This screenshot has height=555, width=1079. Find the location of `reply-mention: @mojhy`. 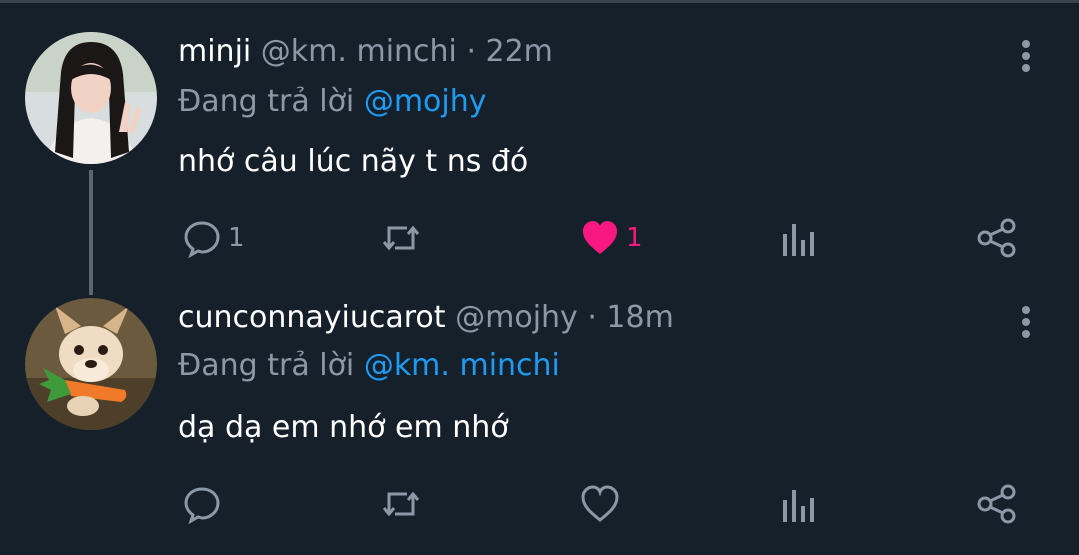

reply-mention: @mojhy is located at coordinates (425, 101).